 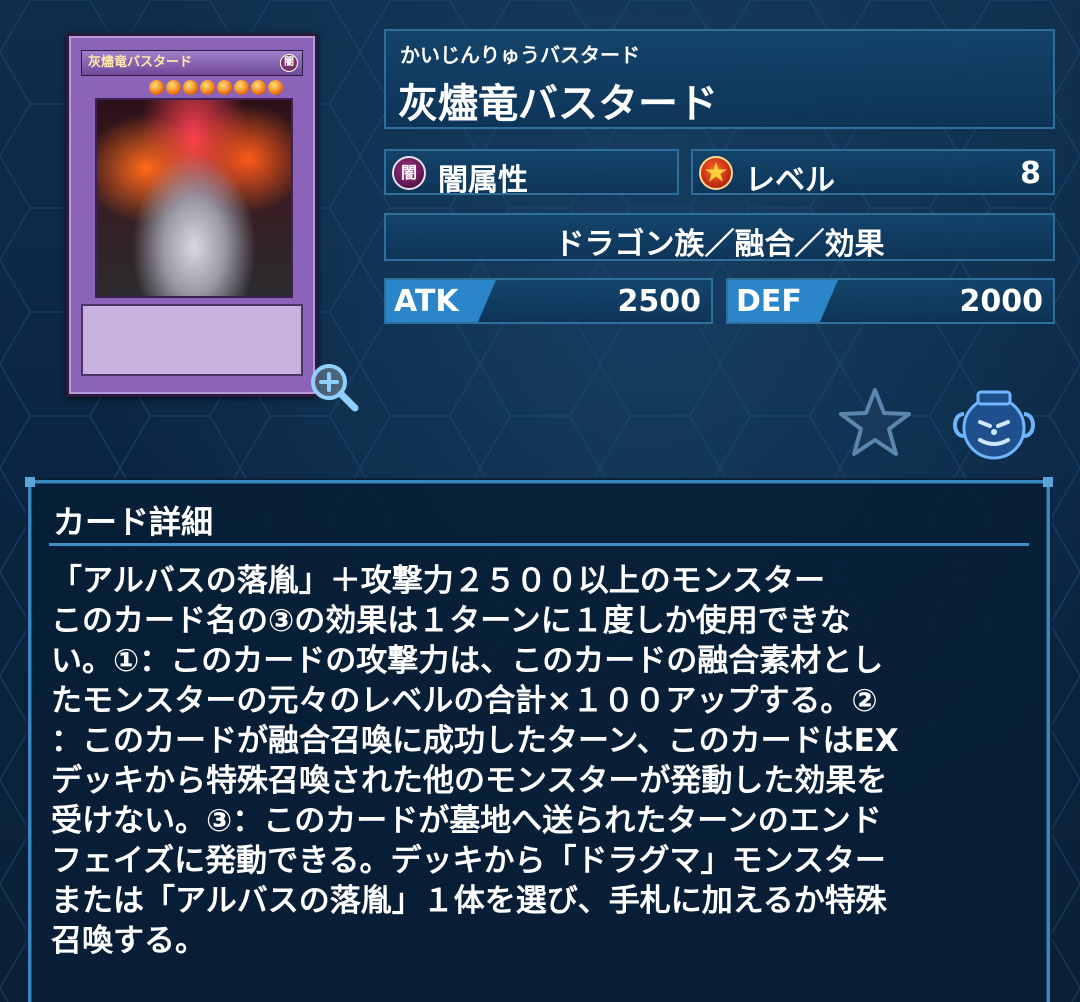 I want to click on dark-attribute-icon: 闇, so click(x=409, y=173).